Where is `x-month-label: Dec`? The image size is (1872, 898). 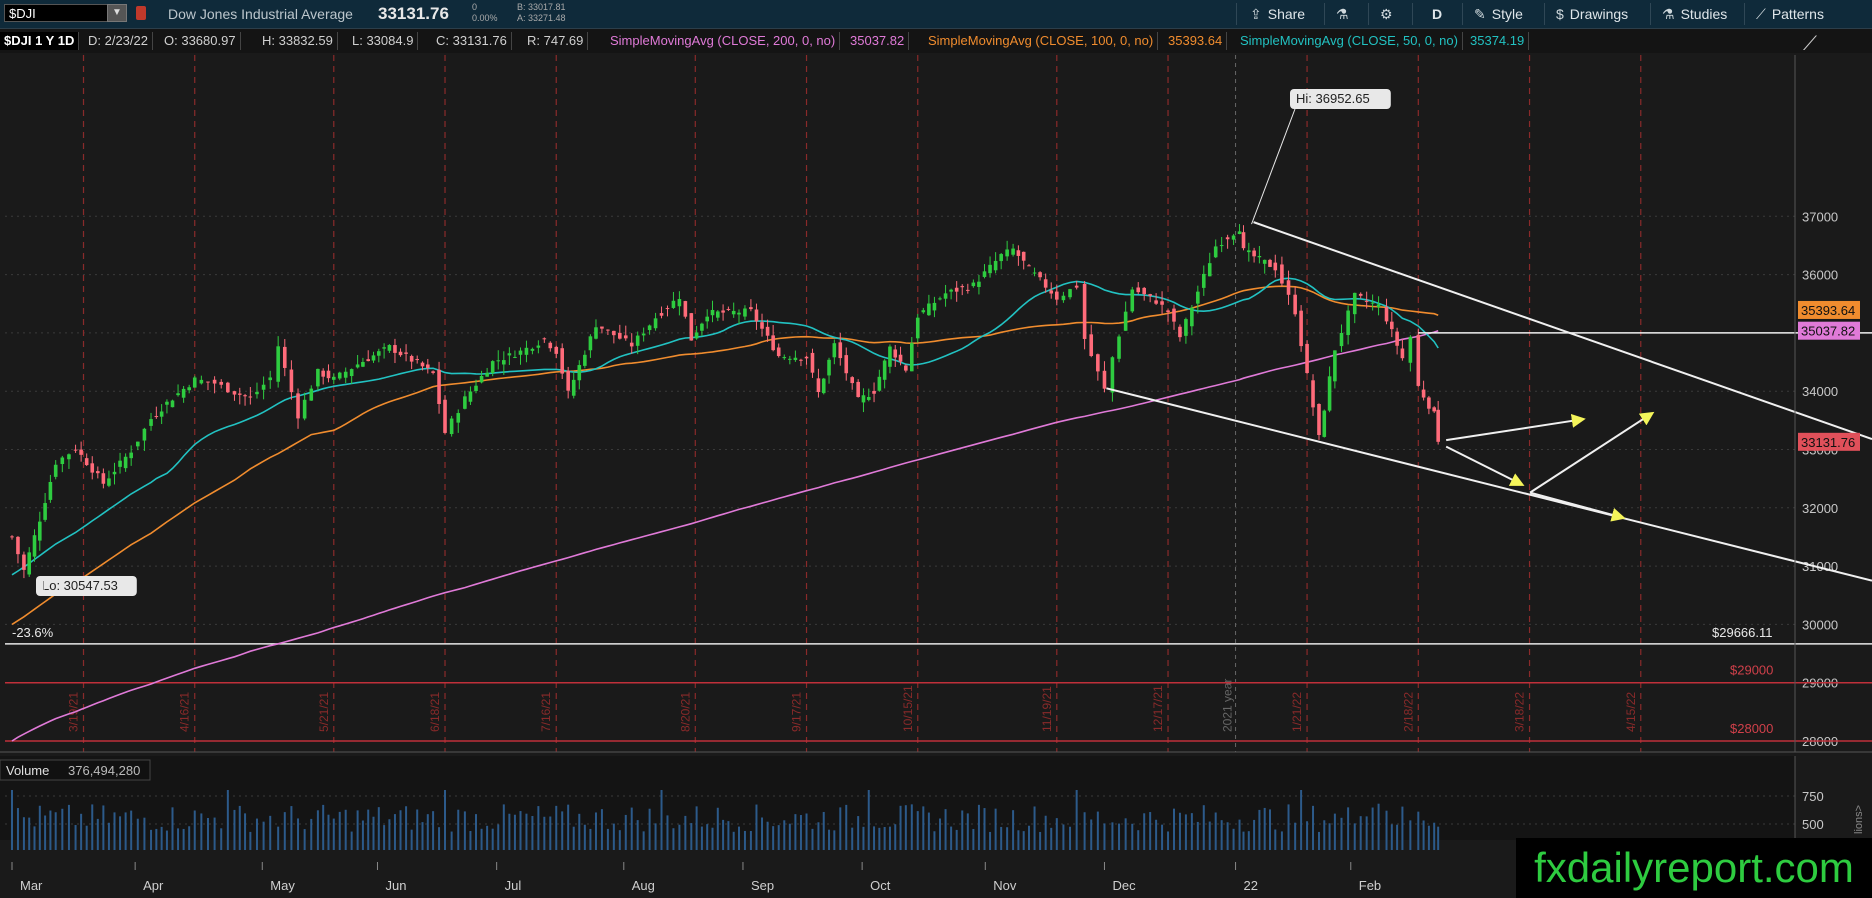
x-month-label: Dec is located at coordinates (1124, 885).